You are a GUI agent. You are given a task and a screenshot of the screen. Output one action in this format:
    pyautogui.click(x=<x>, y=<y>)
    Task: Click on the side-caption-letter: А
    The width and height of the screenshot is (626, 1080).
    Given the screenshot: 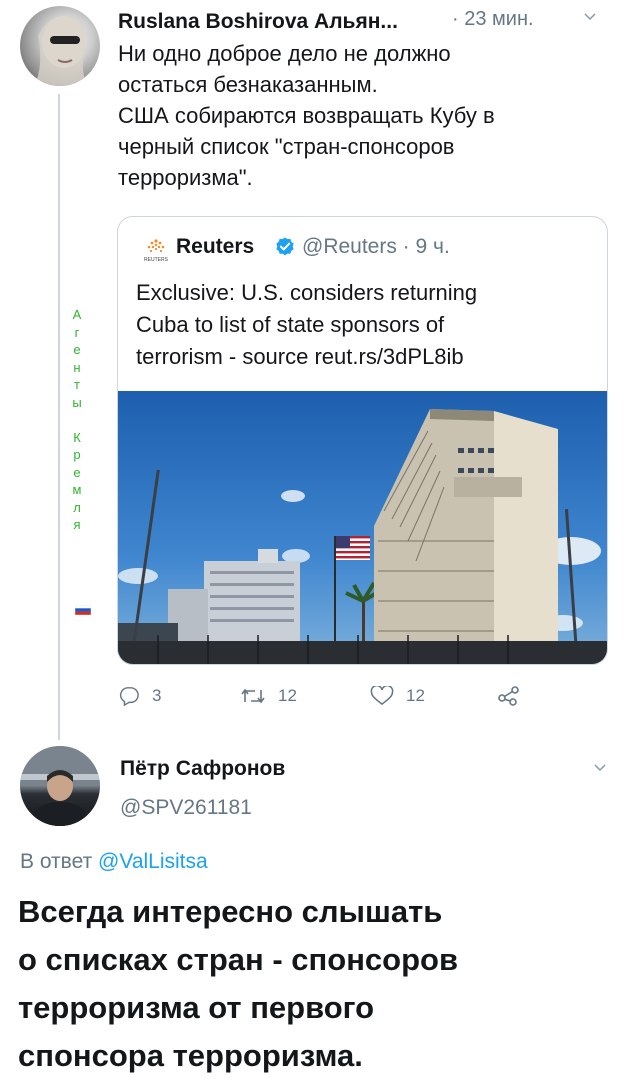 What is the action you would take?
    pyautogui.click(x=77, y=314)
    